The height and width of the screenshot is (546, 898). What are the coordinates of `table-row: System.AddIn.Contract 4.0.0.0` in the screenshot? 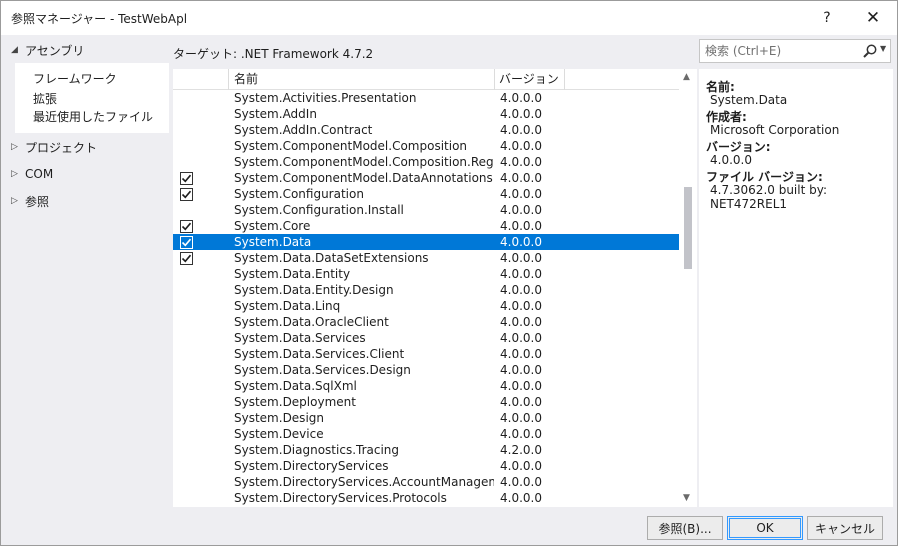 It's located at (426, 130).